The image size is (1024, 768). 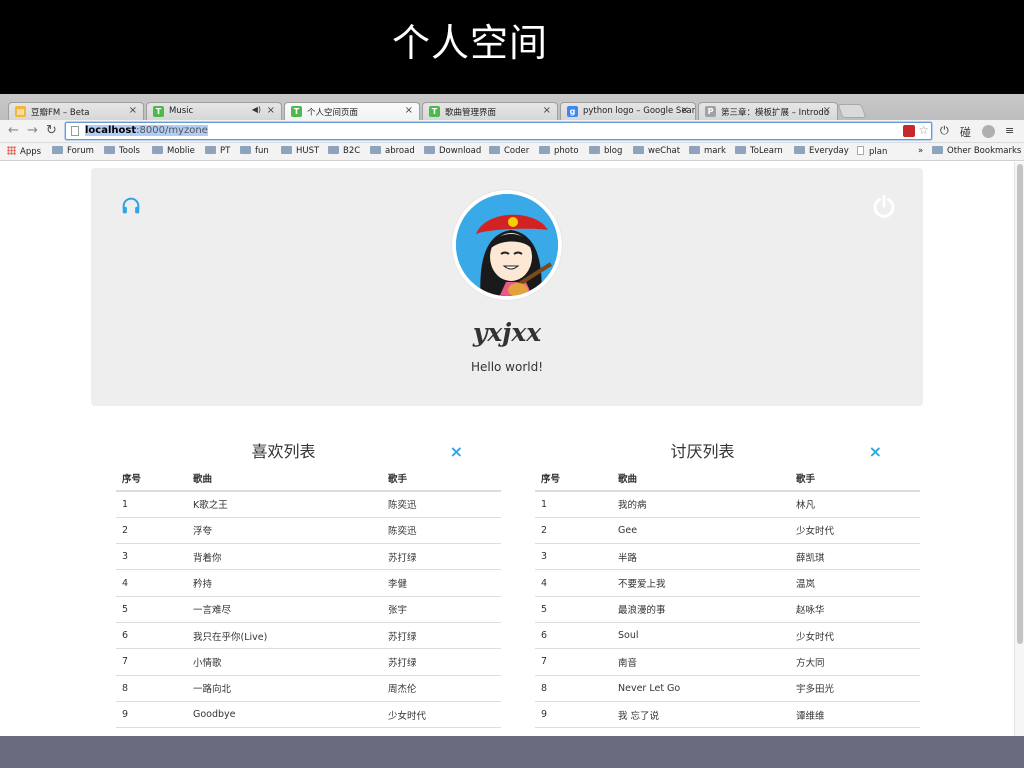 What do you see at coordinates (559, 151) in the screenshot?
I see `bookmark-photo: photo` at bounding box center [559, 151].